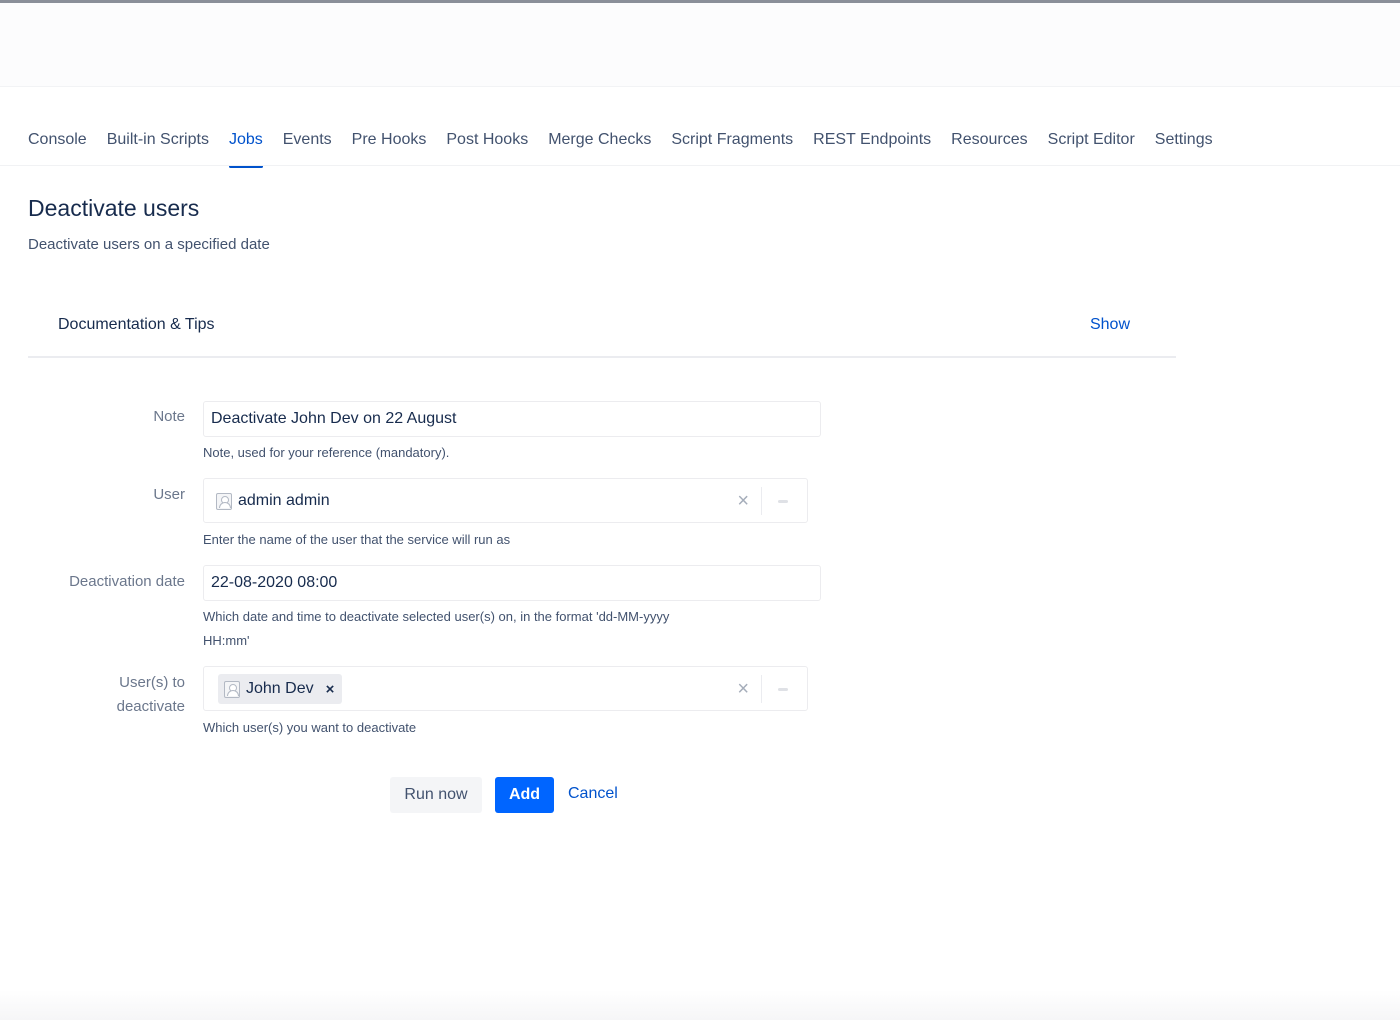  I want to click on selected-user-chip: John Dev ×, so click(280, 689).